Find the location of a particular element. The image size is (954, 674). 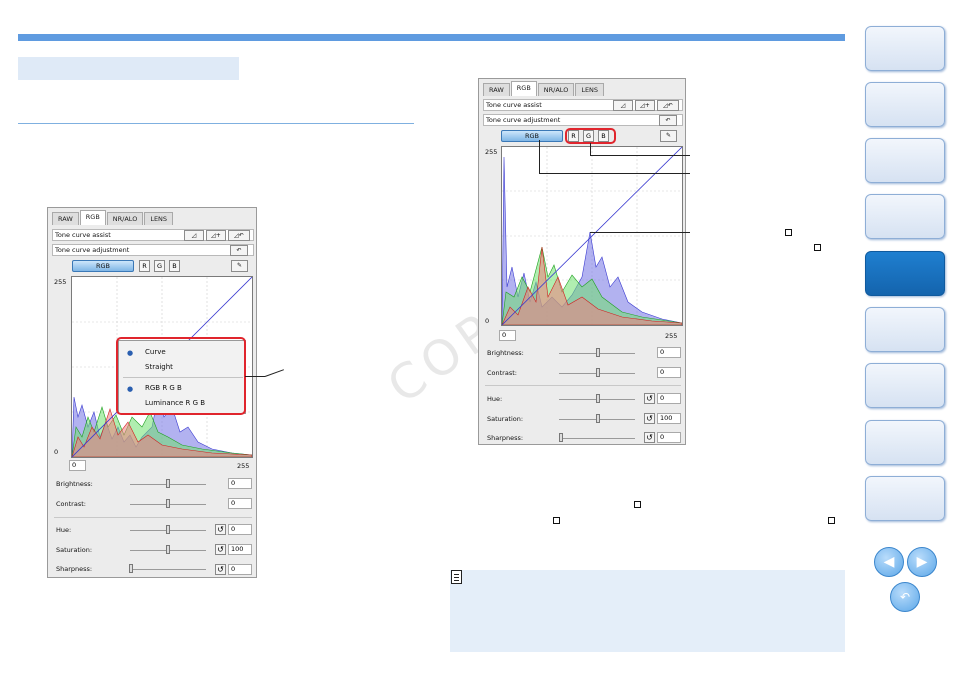

b-channel-button: B is located at coordinates (174, 266).